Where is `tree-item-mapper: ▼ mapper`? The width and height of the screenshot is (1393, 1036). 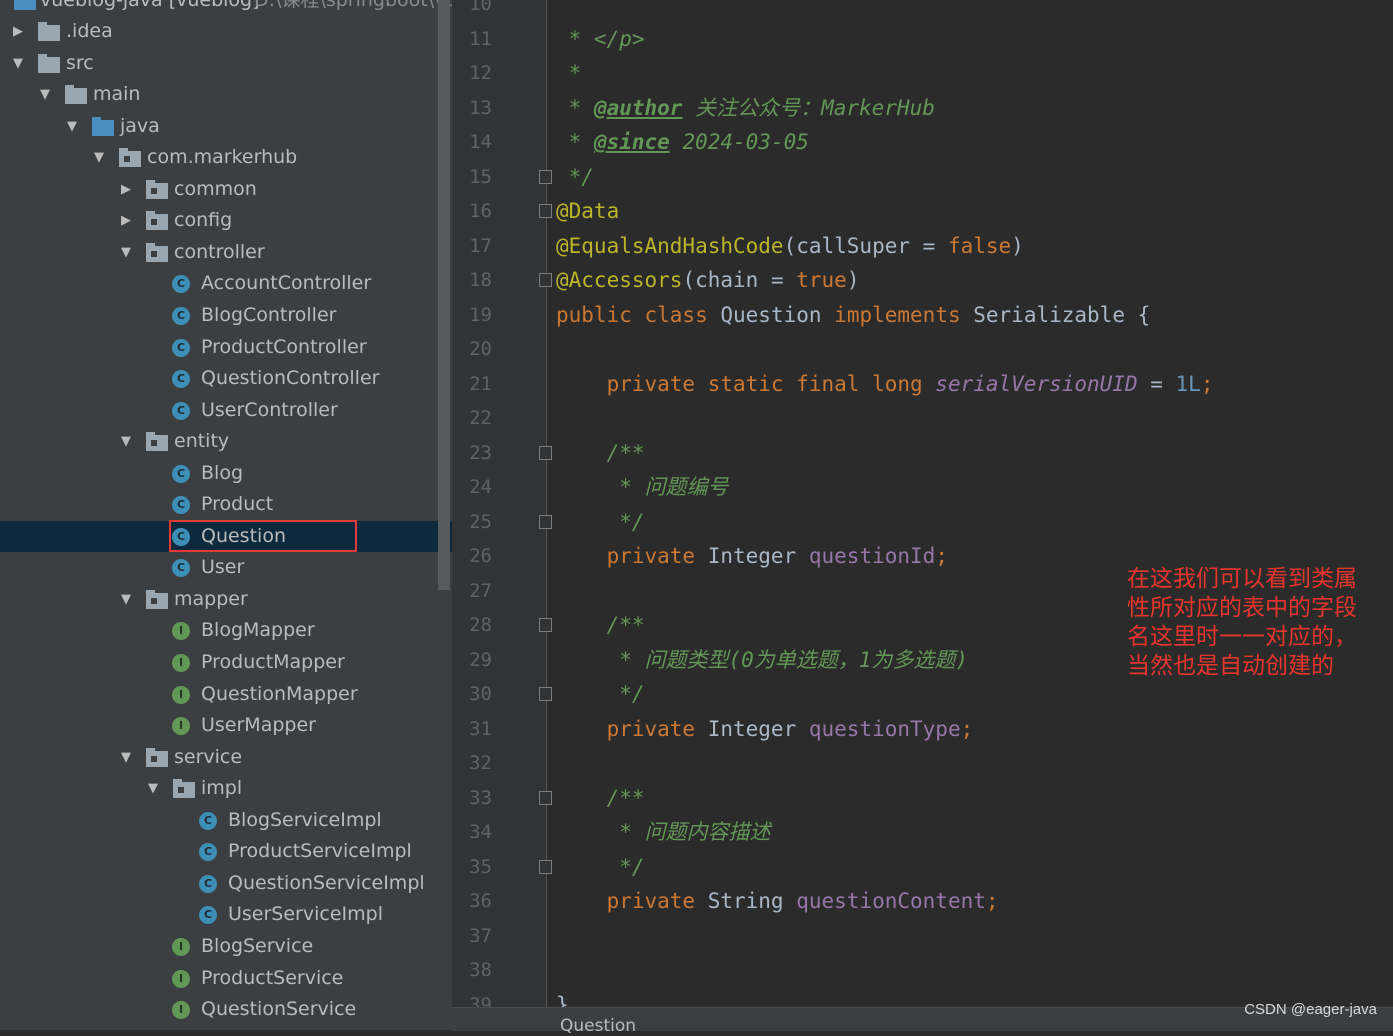 tree-item-mapper: ▼ mapper is located at coordinates (226, 599).